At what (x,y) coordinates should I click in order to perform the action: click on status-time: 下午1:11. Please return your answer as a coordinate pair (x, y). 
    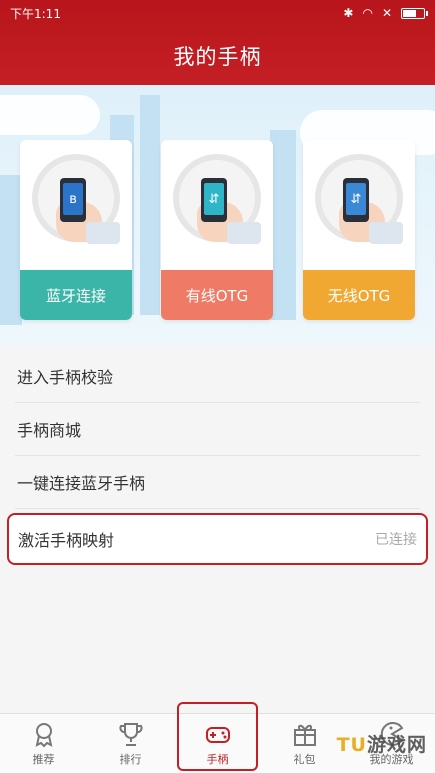
    Looking at the image, I should click on (35, 13).